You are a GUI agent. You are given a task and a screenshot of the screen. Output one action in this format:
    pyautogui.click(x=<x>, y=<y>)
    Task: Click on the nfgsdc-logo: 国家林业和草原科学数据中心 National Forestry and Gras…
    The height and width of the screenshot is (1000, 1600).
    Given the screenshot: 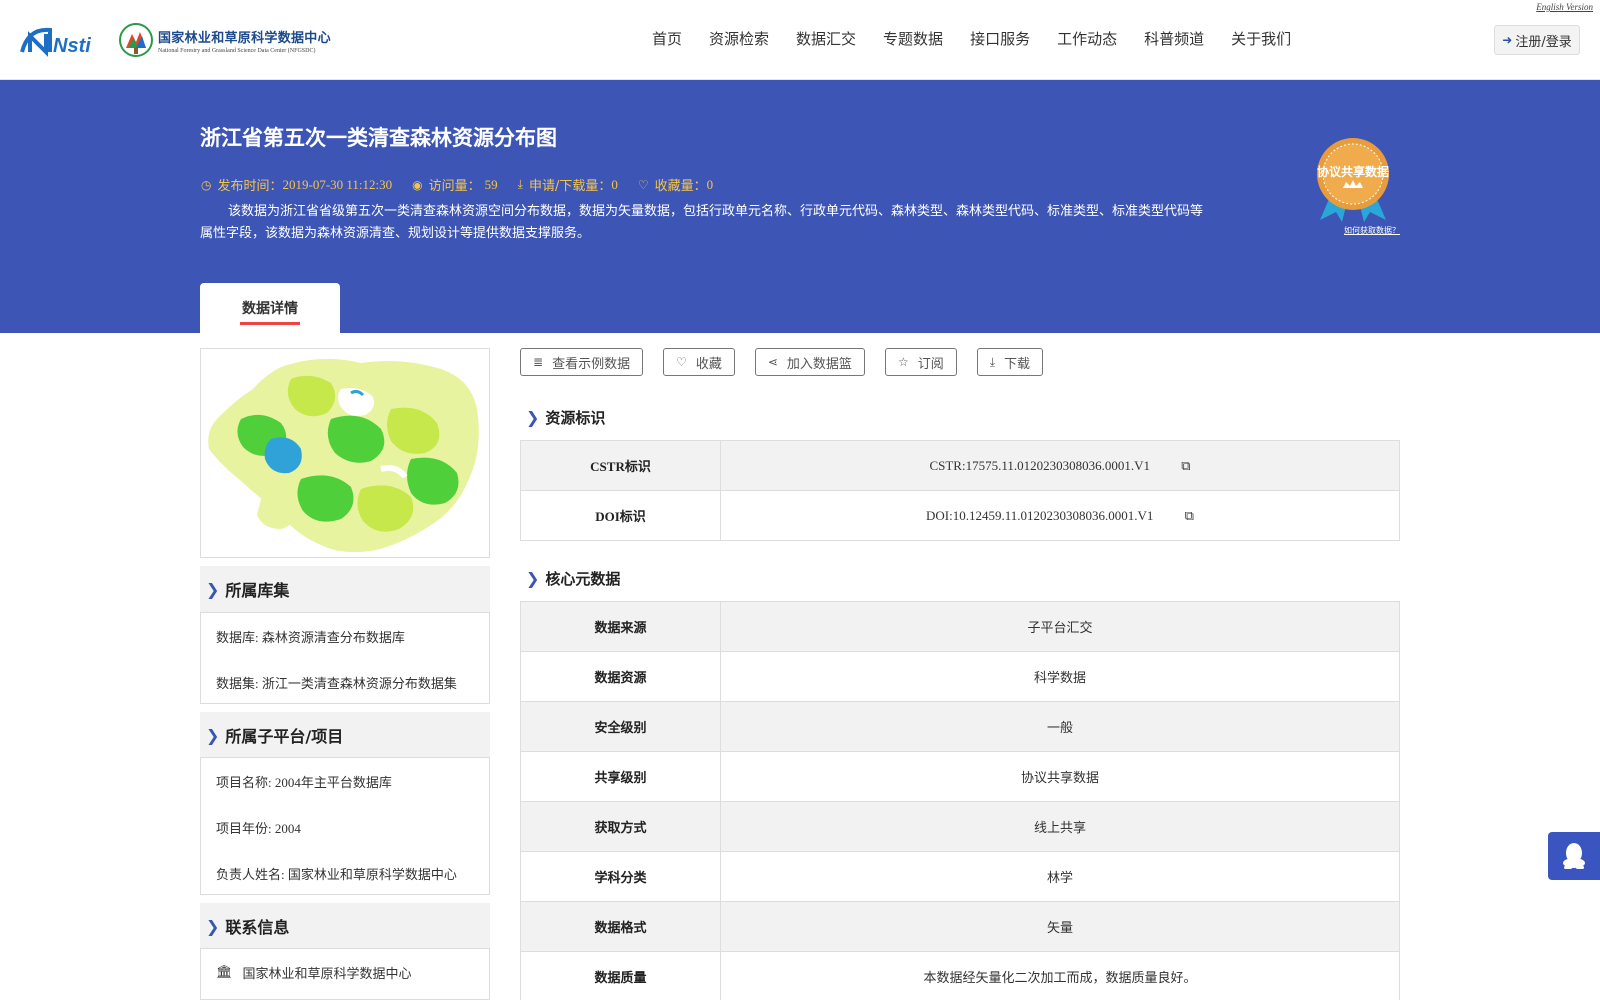 What is the action you would take?
    pyautogui.click(x=226, y=40)
    